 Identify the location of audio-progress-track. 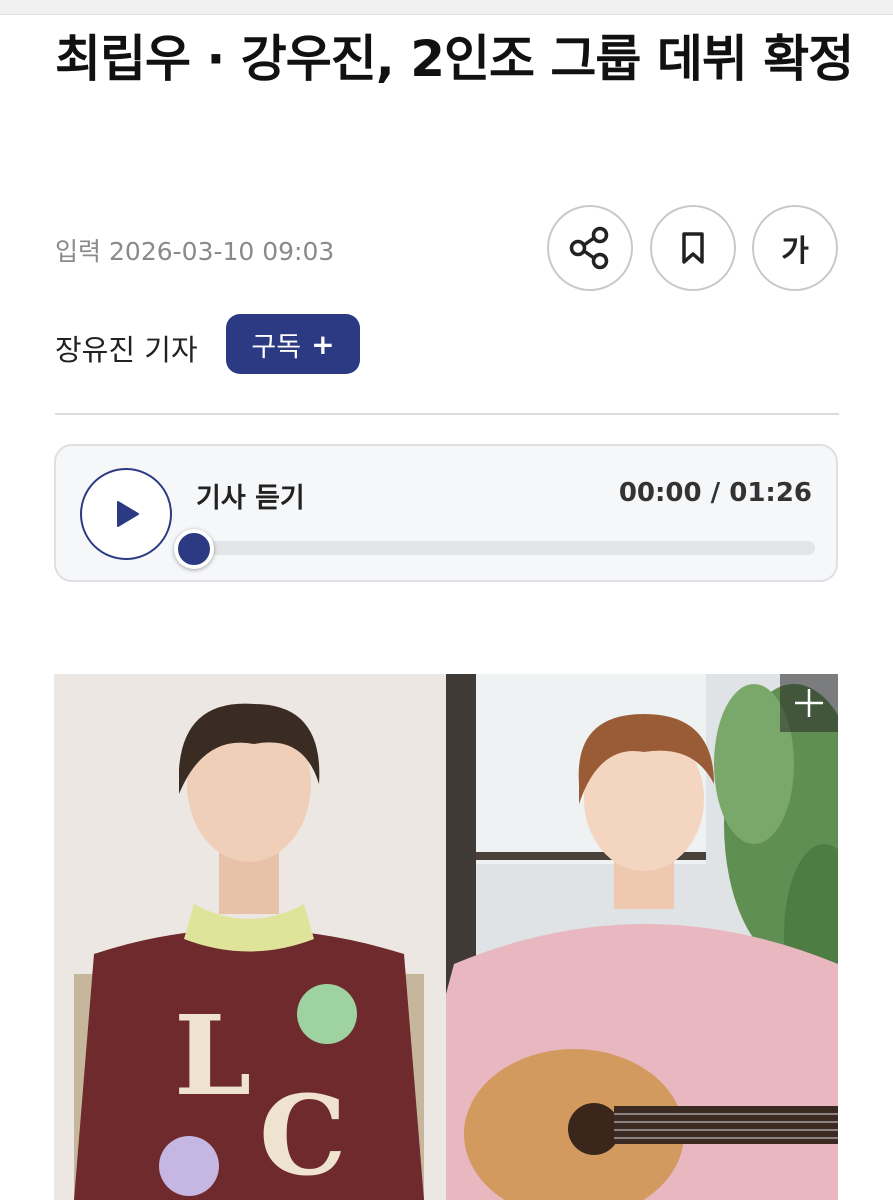
(496, 548).